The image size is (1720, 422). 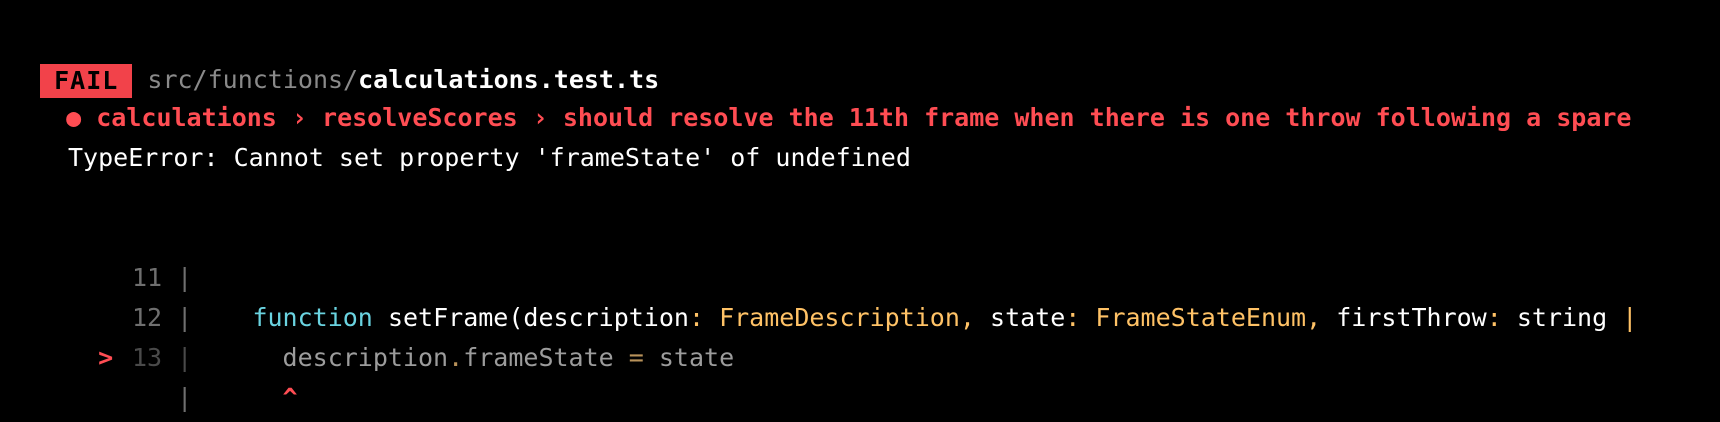 I want to click on code-line-11: 11 |, so click(x=130, y=255).